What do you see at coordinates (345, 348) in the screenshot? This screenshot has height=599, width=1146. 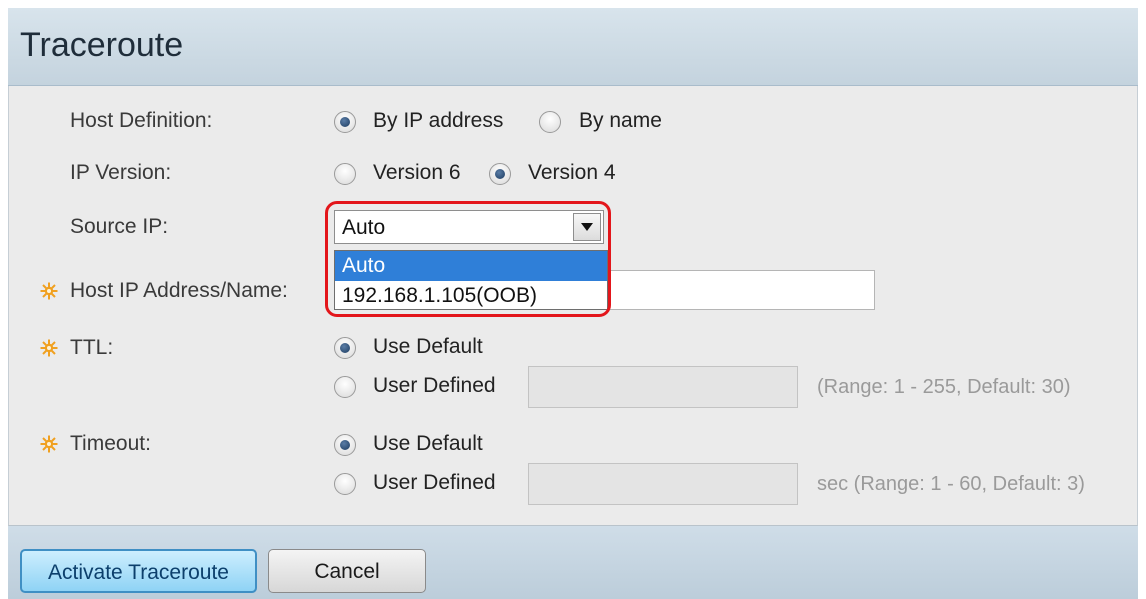 I see `ttl-use-default-radio` at bounding box center [345, 348].